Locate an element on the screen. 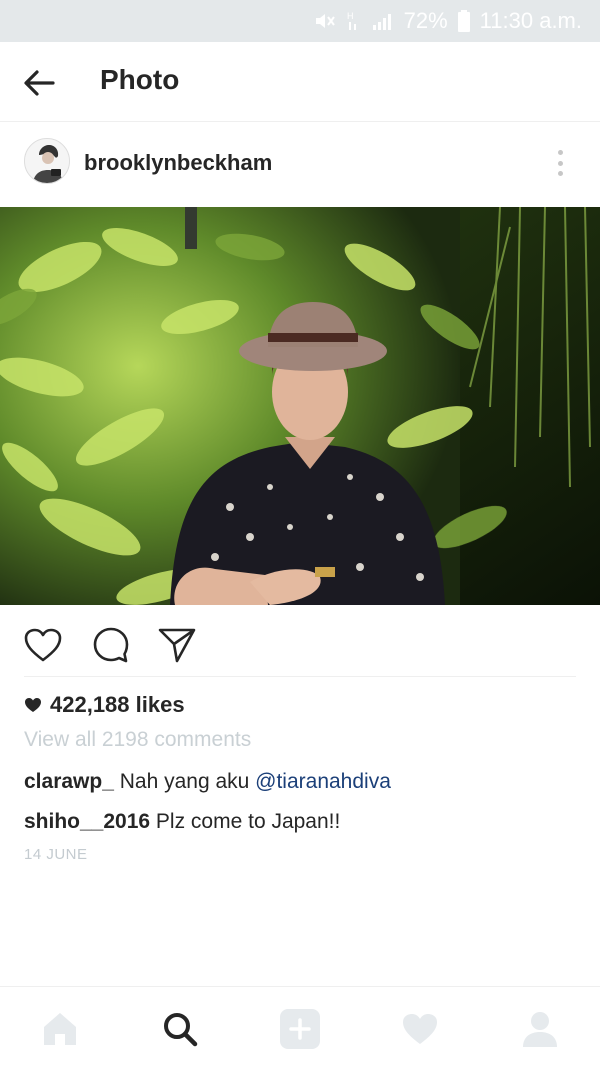 This screenshot has height=1067, width=600. avatar is located at coordinates (47, 161).